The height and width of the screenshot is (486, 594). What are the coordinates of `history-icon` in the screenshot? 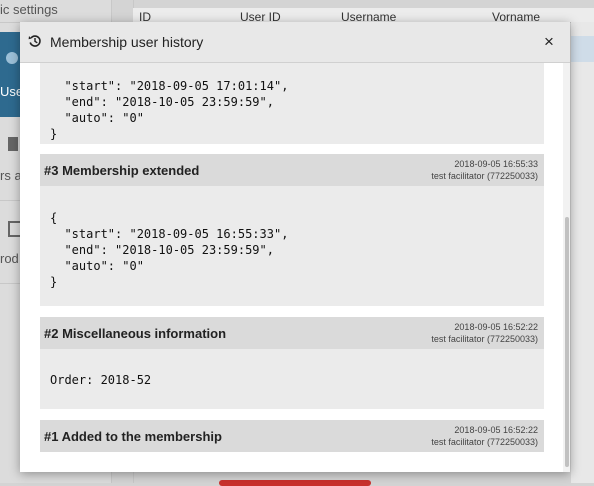 It's located at (34, 41).